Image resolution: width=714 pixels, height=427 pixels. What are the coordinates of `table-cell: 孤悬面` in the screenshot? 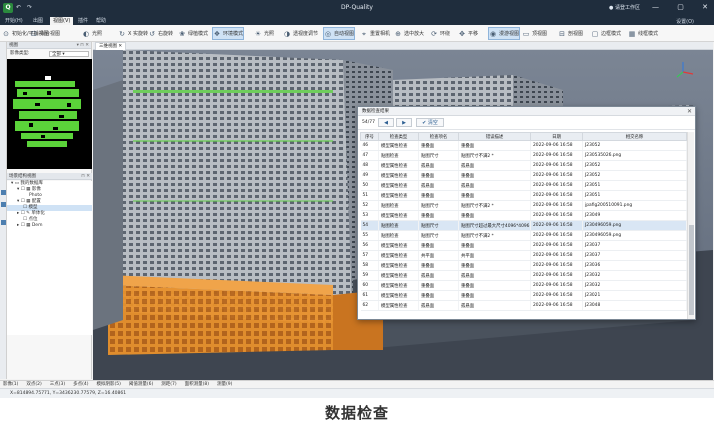 It's located at (494, 165).